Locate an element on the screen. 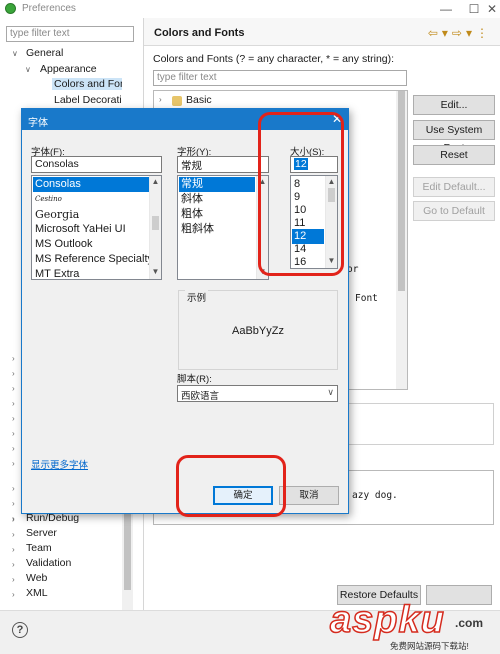 Image resolution: width=500 pixels, height=654 pixels. use-system-font-button: Use System Font is located at coordinates (454, 137).